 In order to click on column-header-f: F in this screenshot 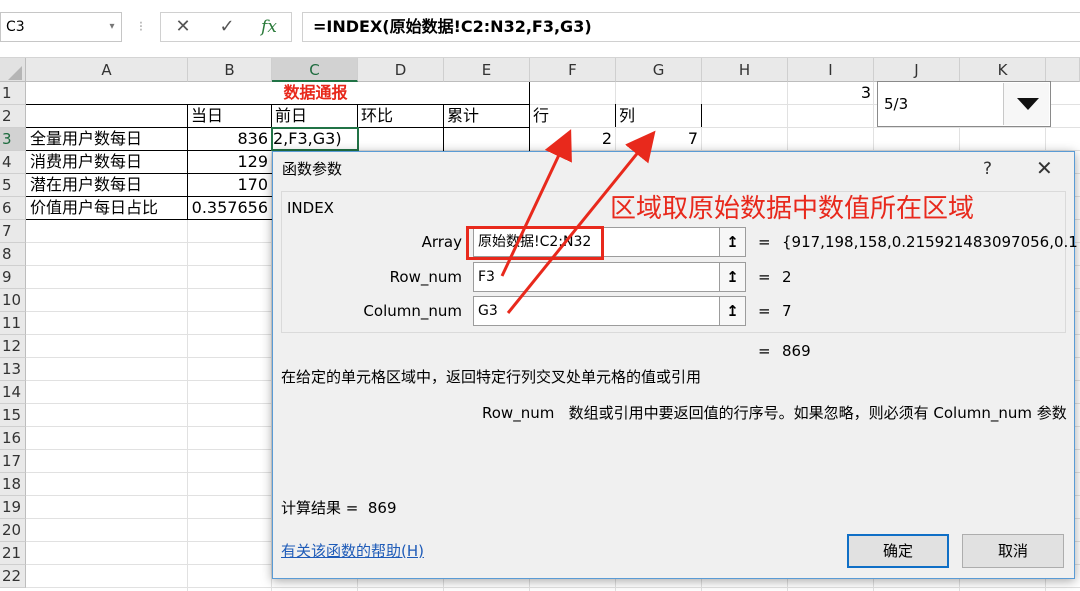, I will do `click(573, 70)`.